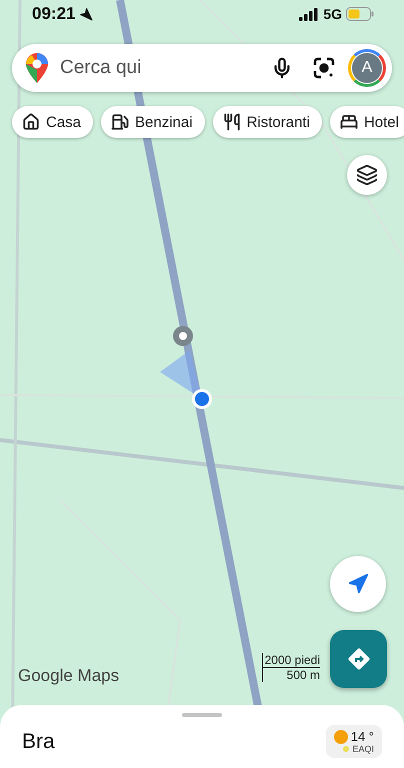 The height and width of the screenshot is (768, 404). I want to click on fuel-pump-icon, so click(120, 122).